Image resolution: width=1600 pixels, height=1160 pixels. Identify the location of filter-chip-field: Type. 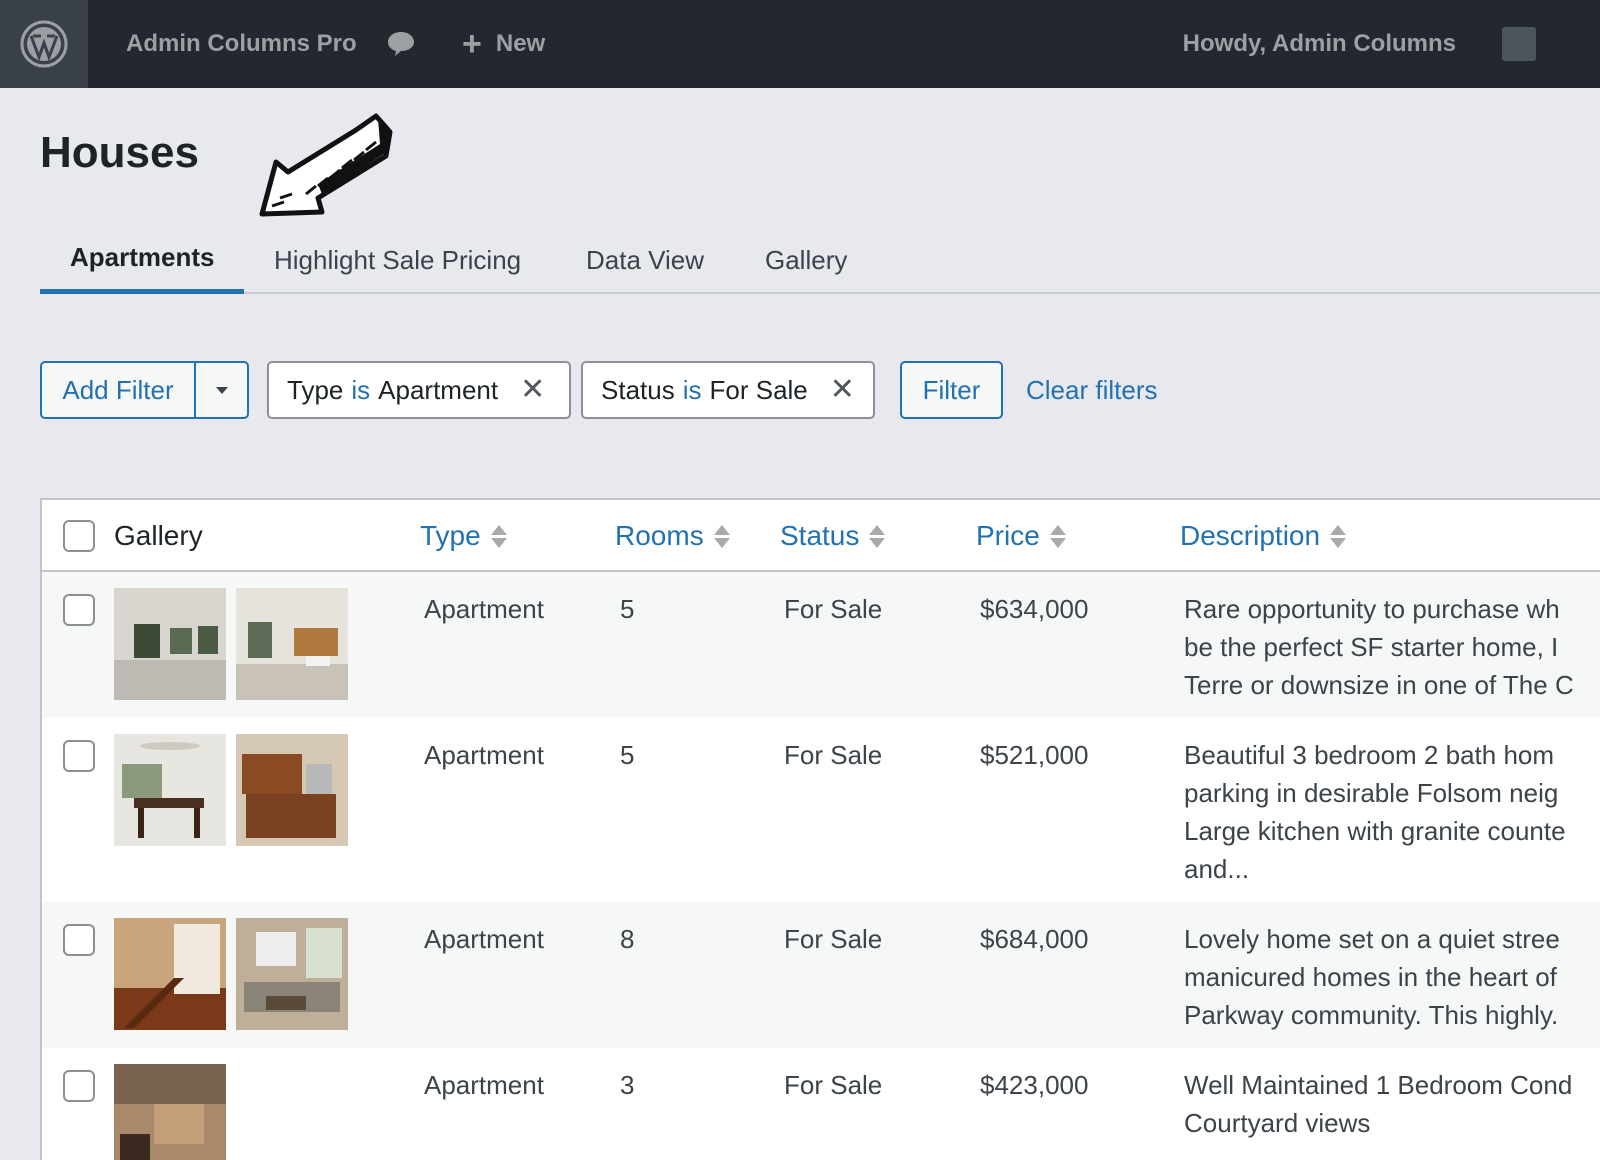
(315, 389).